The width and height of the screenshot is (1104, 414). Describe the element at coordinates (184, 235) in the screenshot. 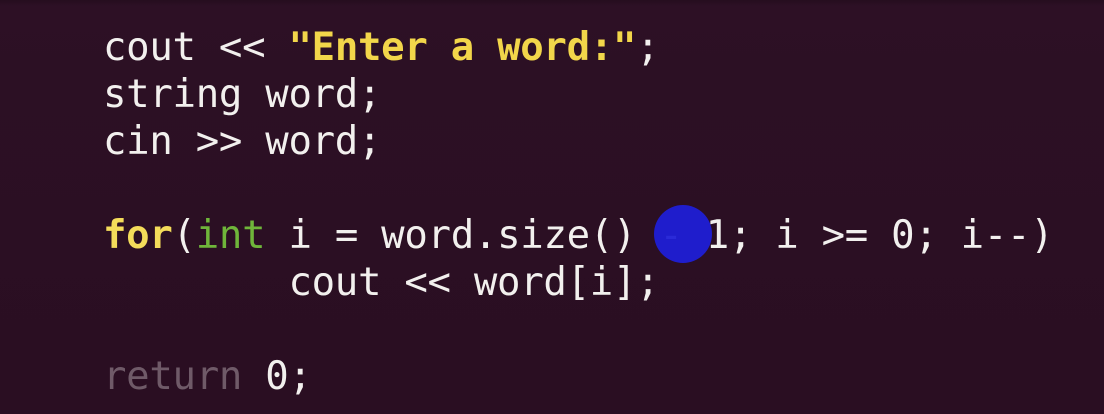

I see `line-5-open-paren: (` at that location.